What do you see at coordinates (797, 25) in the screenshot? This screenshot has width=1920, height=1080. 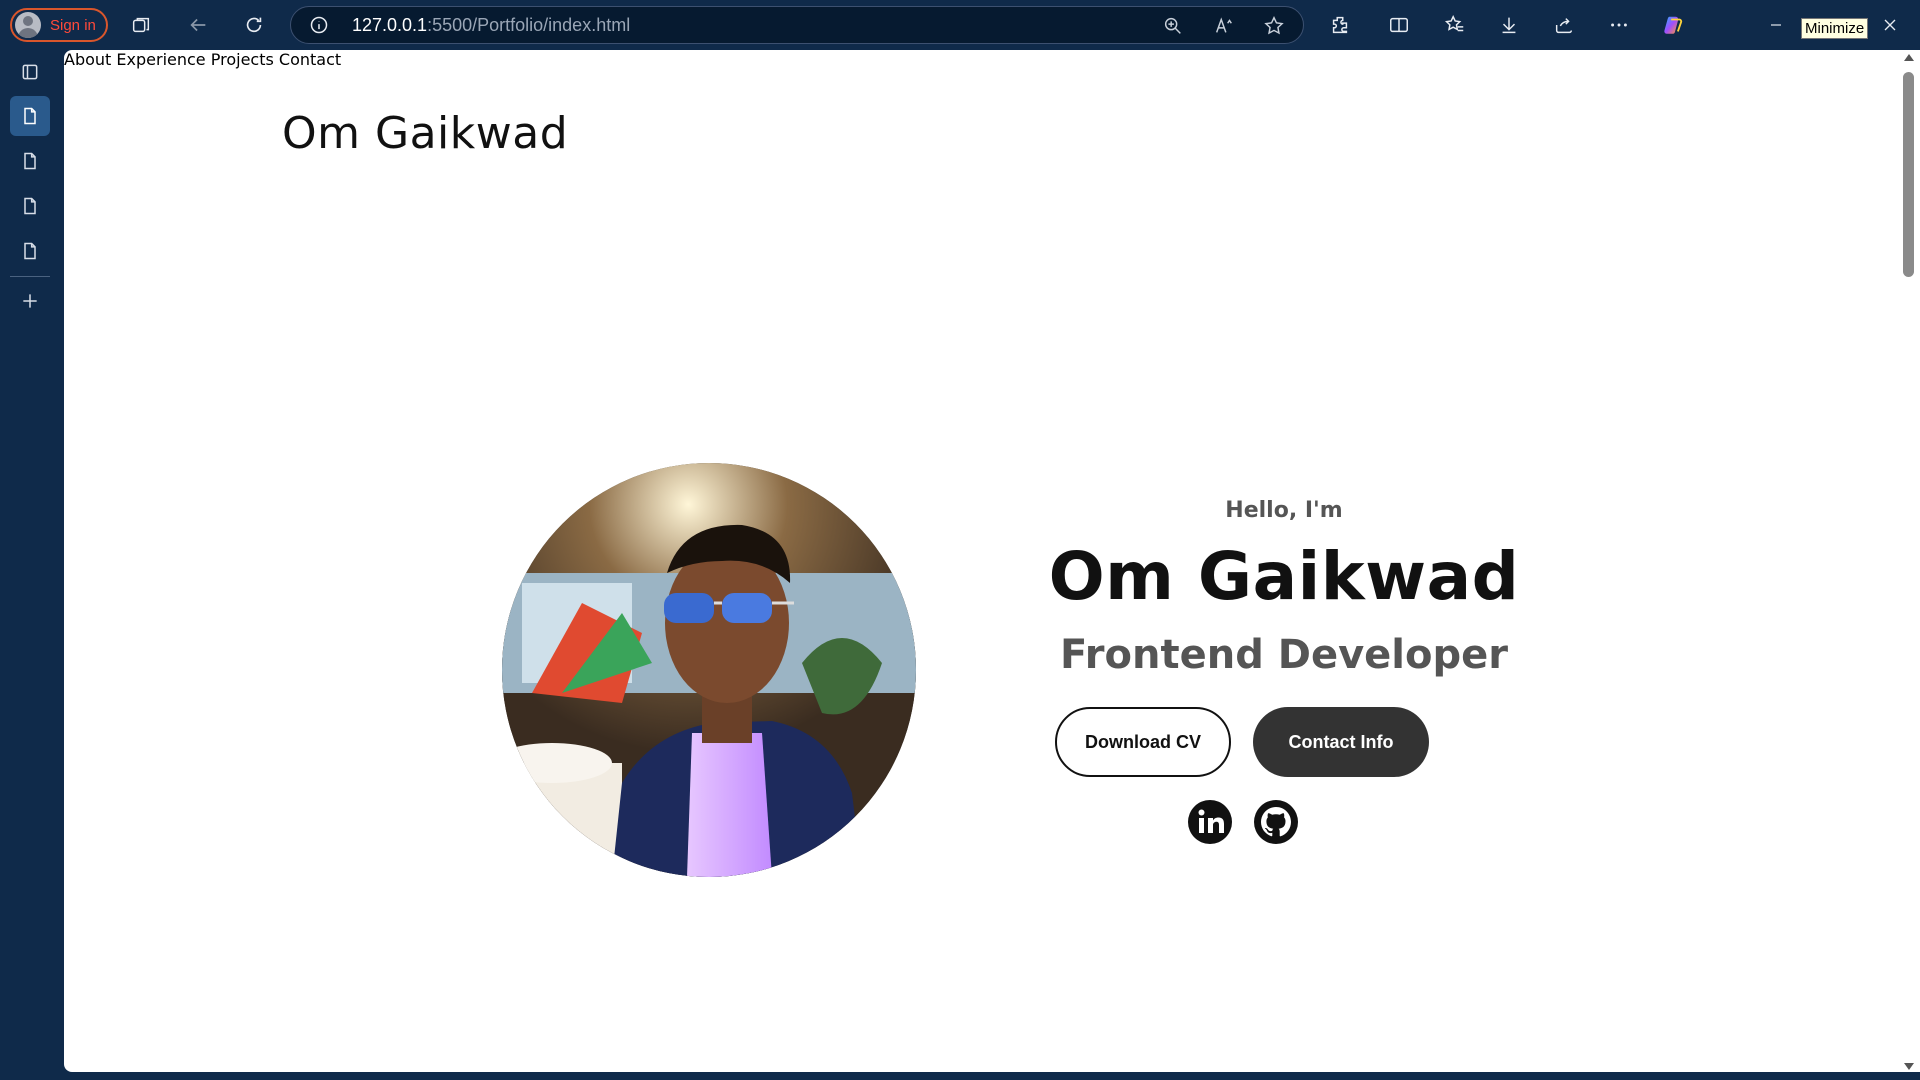 I see `address-bar: 127.0.0.1:5500/Portfolio/index.html` at bounding box center [797, 25].